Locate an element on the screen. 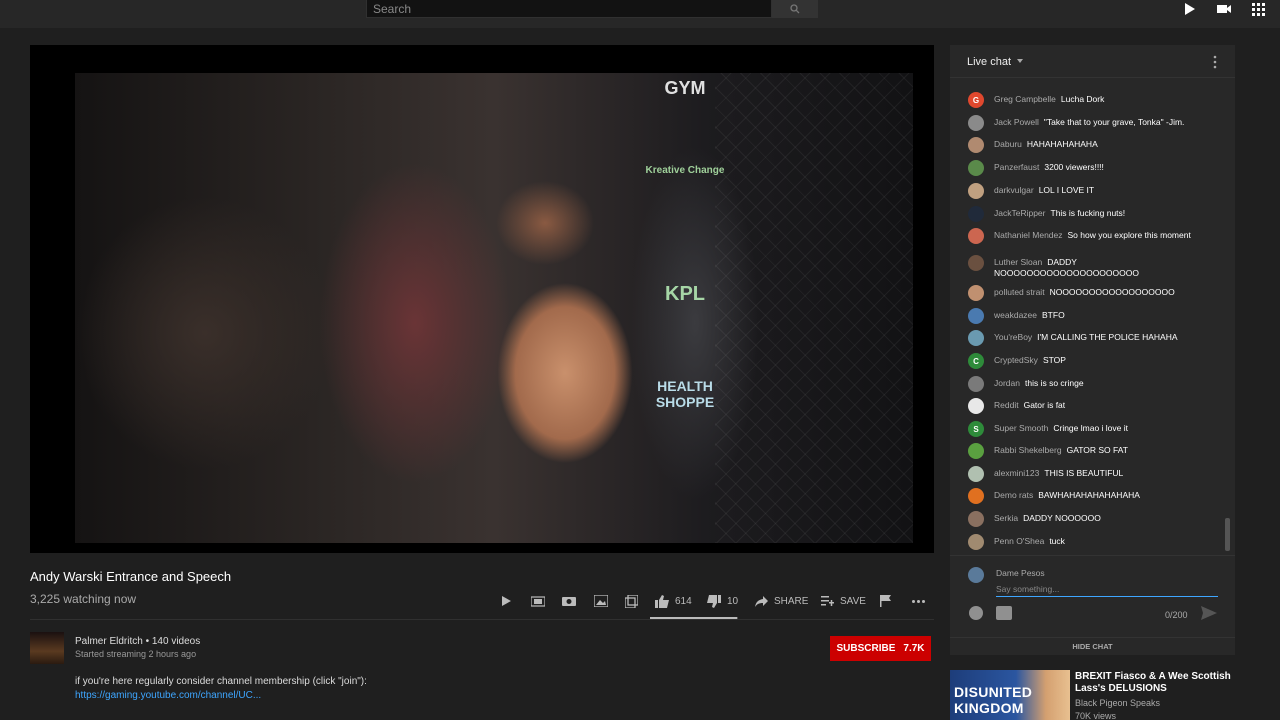 The height and width of the screenshot is (720, 1280). chat-message: Demo rats BAWHAHAHAHAHAHAHA is located at coordinates (1090, 496).